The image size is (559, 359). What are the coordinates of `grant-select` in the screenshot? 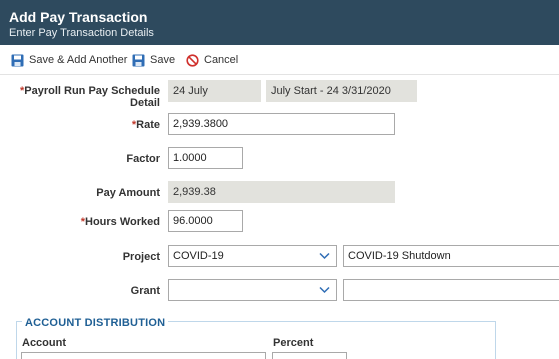 It's located at (252, 290).